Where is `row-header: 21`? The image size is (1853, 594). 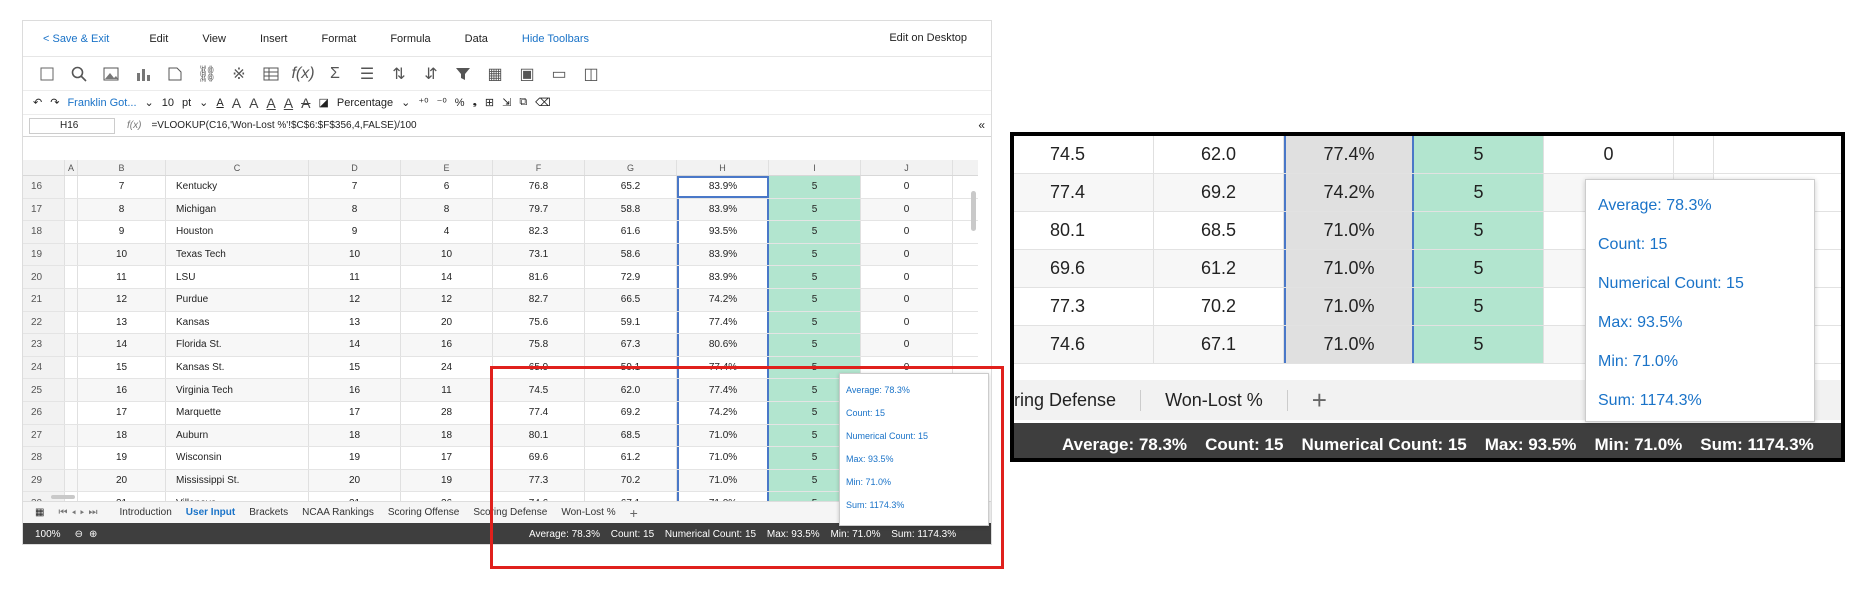
row-header: 21 is located at coordinates (44, 299).